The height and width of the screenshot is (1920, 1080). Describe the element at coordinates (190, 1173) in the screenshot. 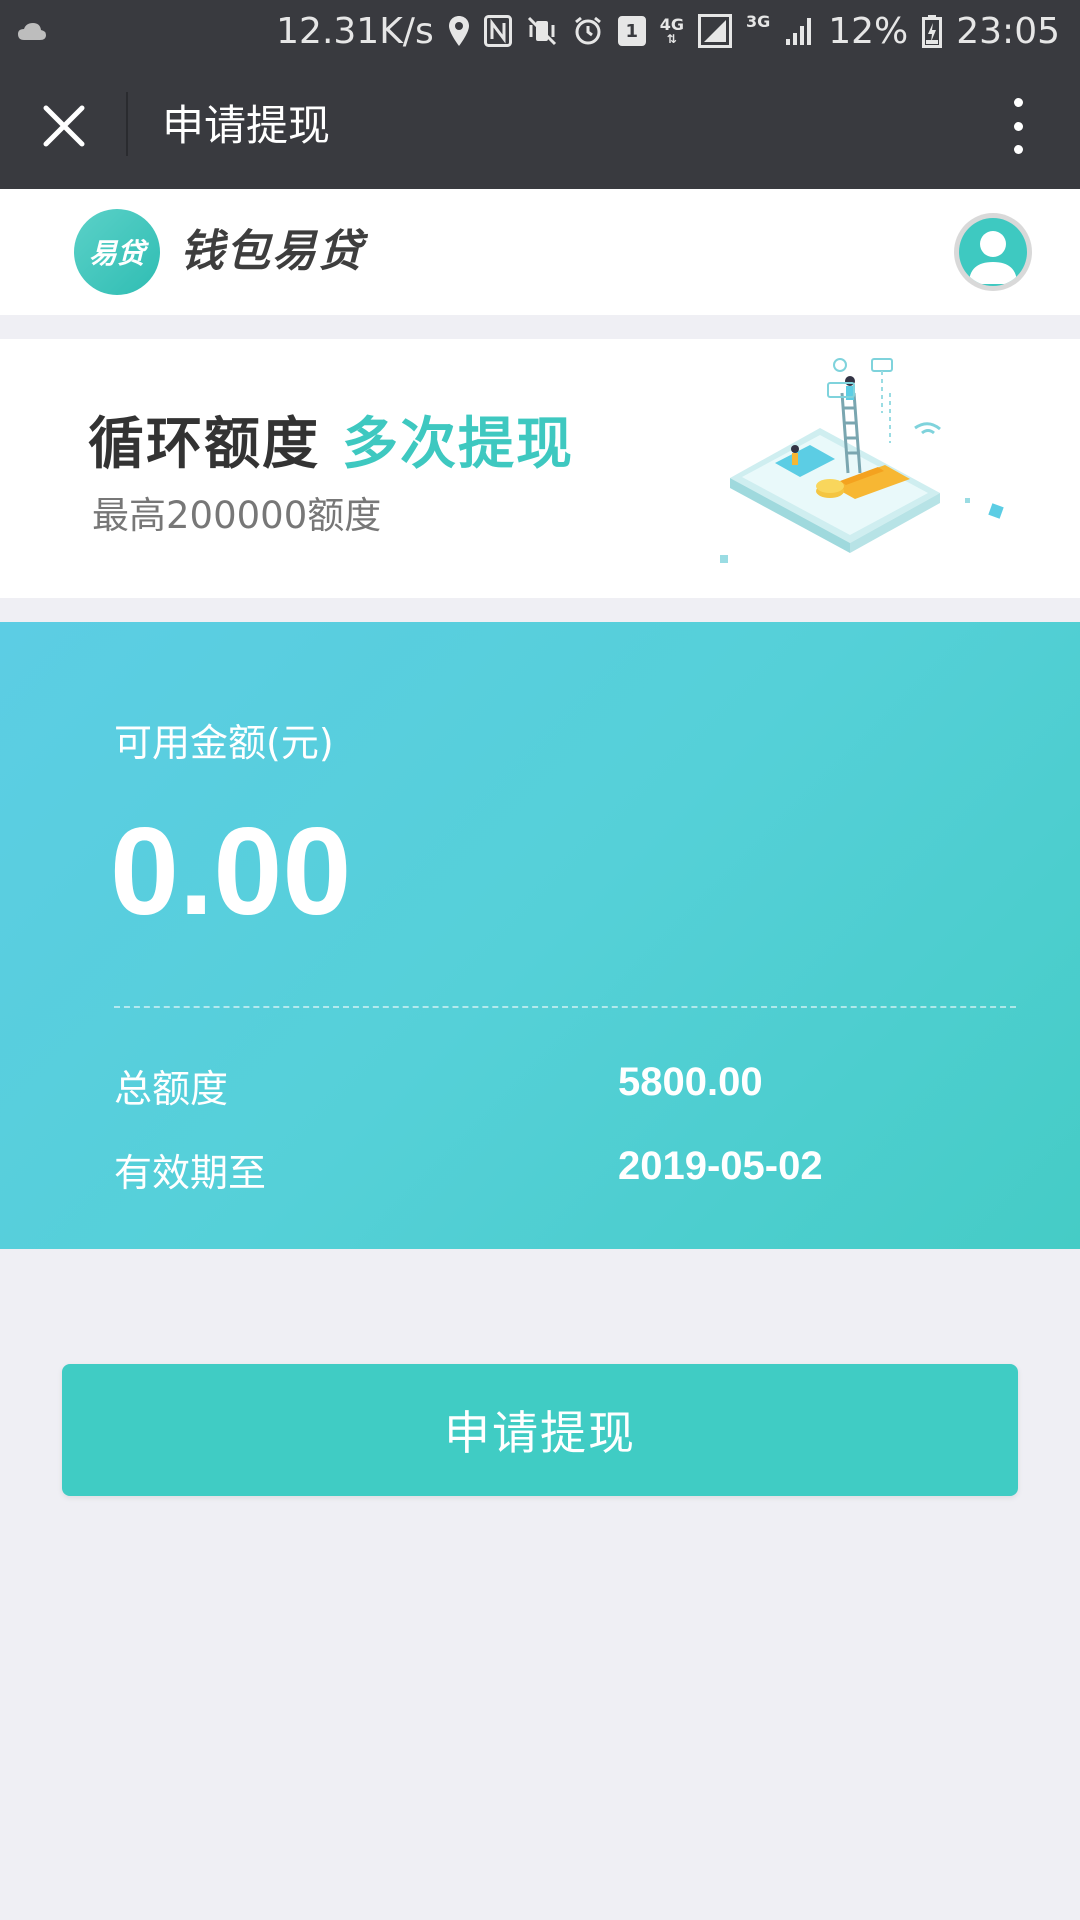

I see `expiry-label: 有效期至` at that location.